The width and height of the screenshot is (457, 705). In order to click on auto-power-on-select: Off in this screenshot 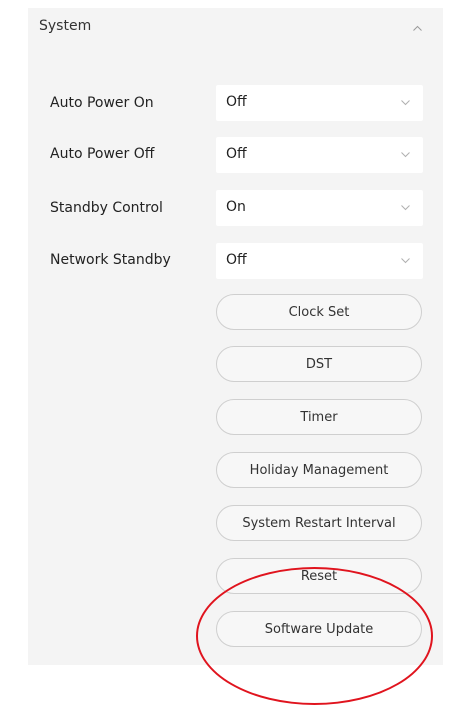, I will do `click(319, 103)`.